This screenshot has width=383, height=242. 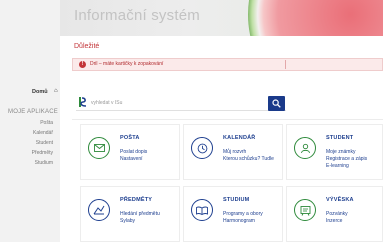 What do you see at coordinates (44, 143) in the screenshot?
I see `sidebar-item-student: Student` at bounding box center [44, 143].